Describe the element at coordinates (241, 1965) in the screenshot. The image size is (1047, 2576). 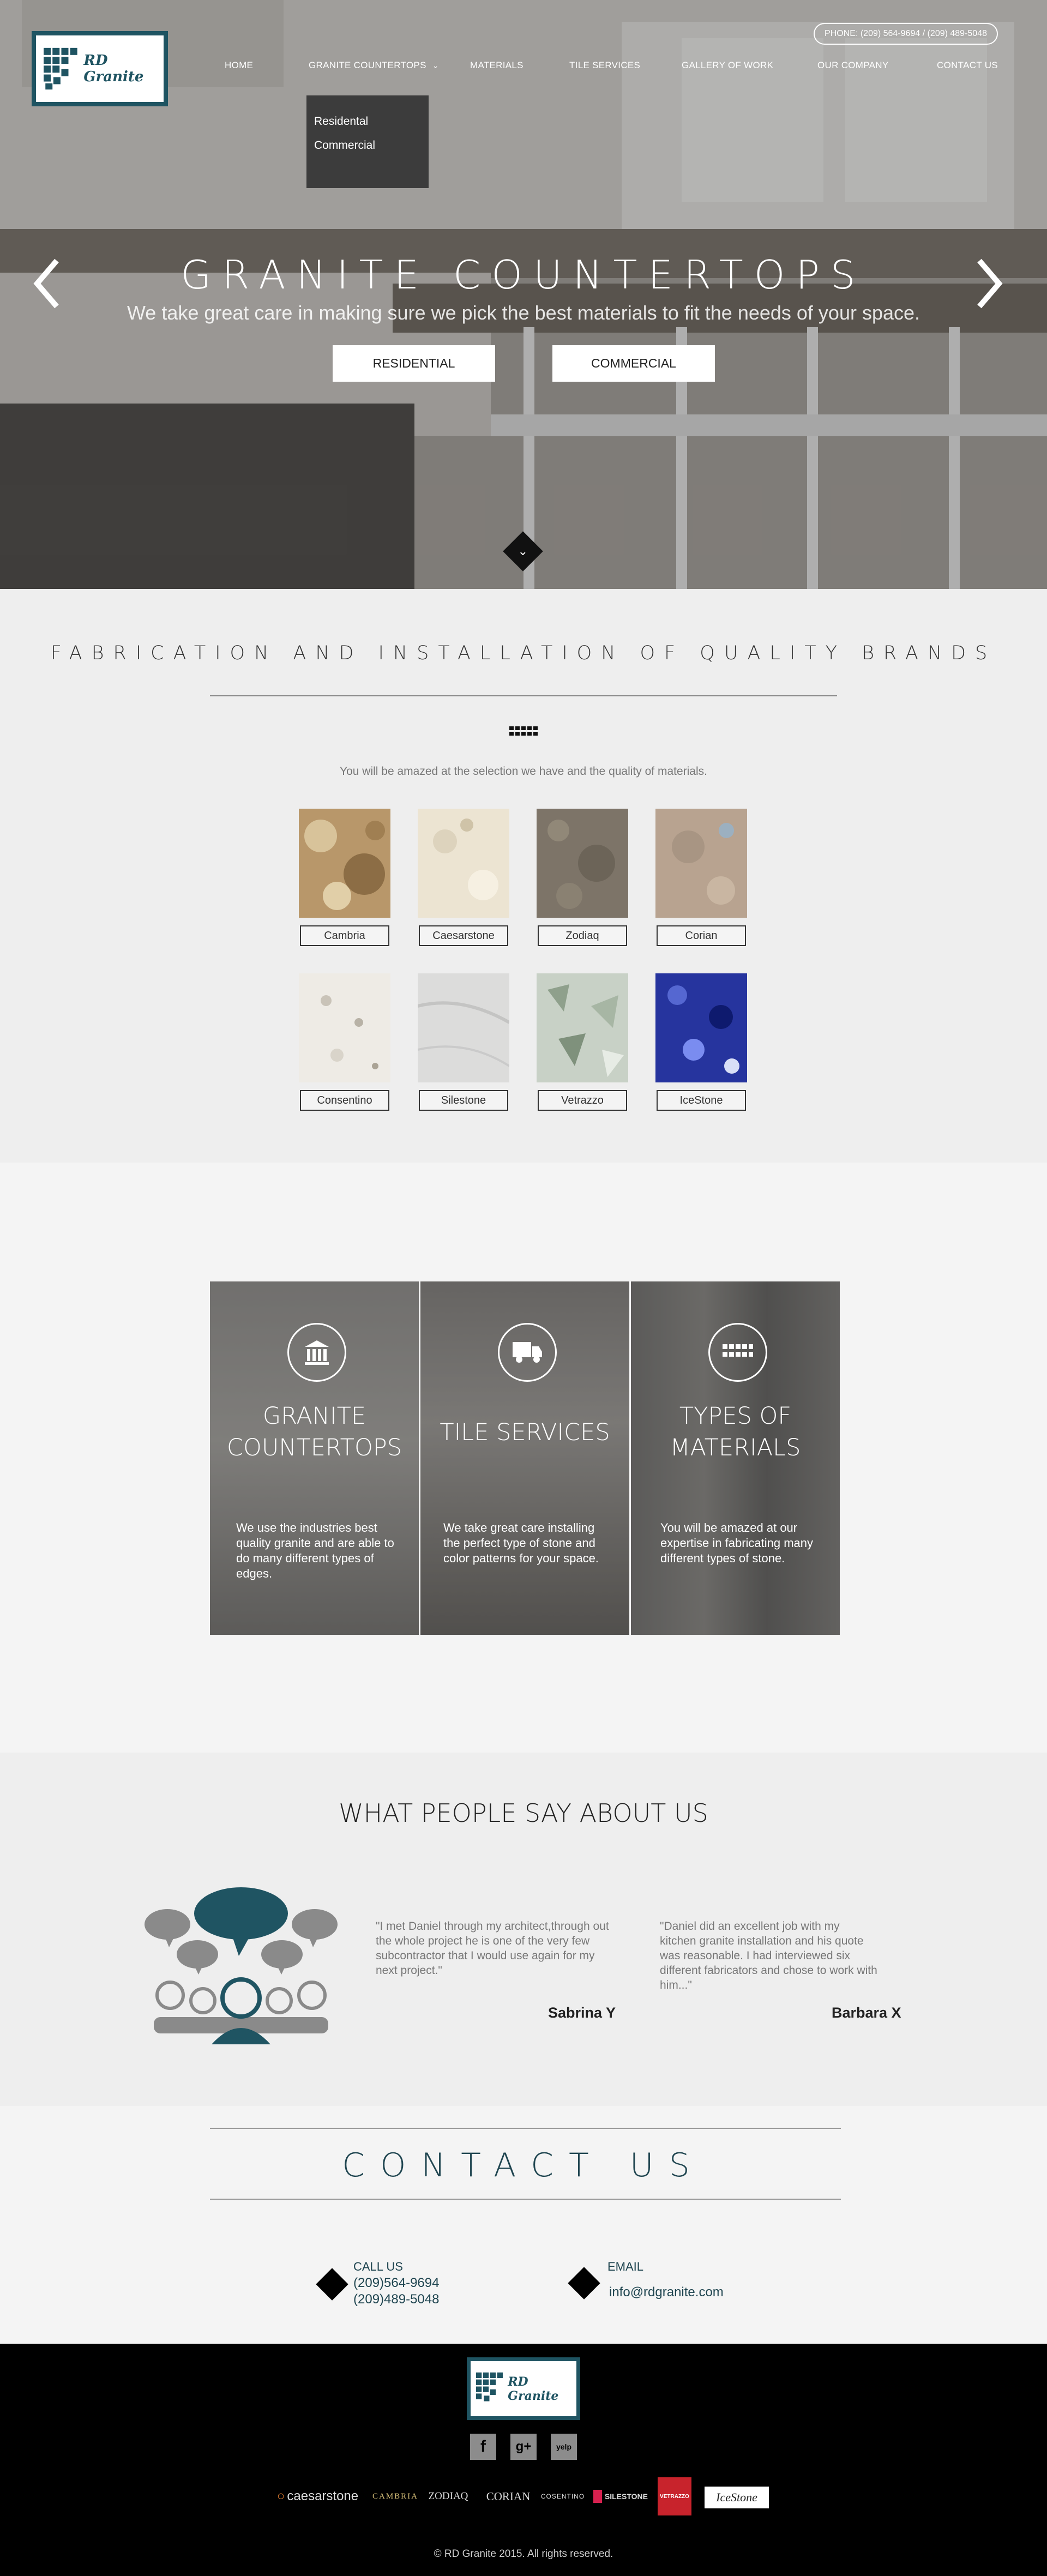
I see `people-speech-bubbles-icon` at that location.